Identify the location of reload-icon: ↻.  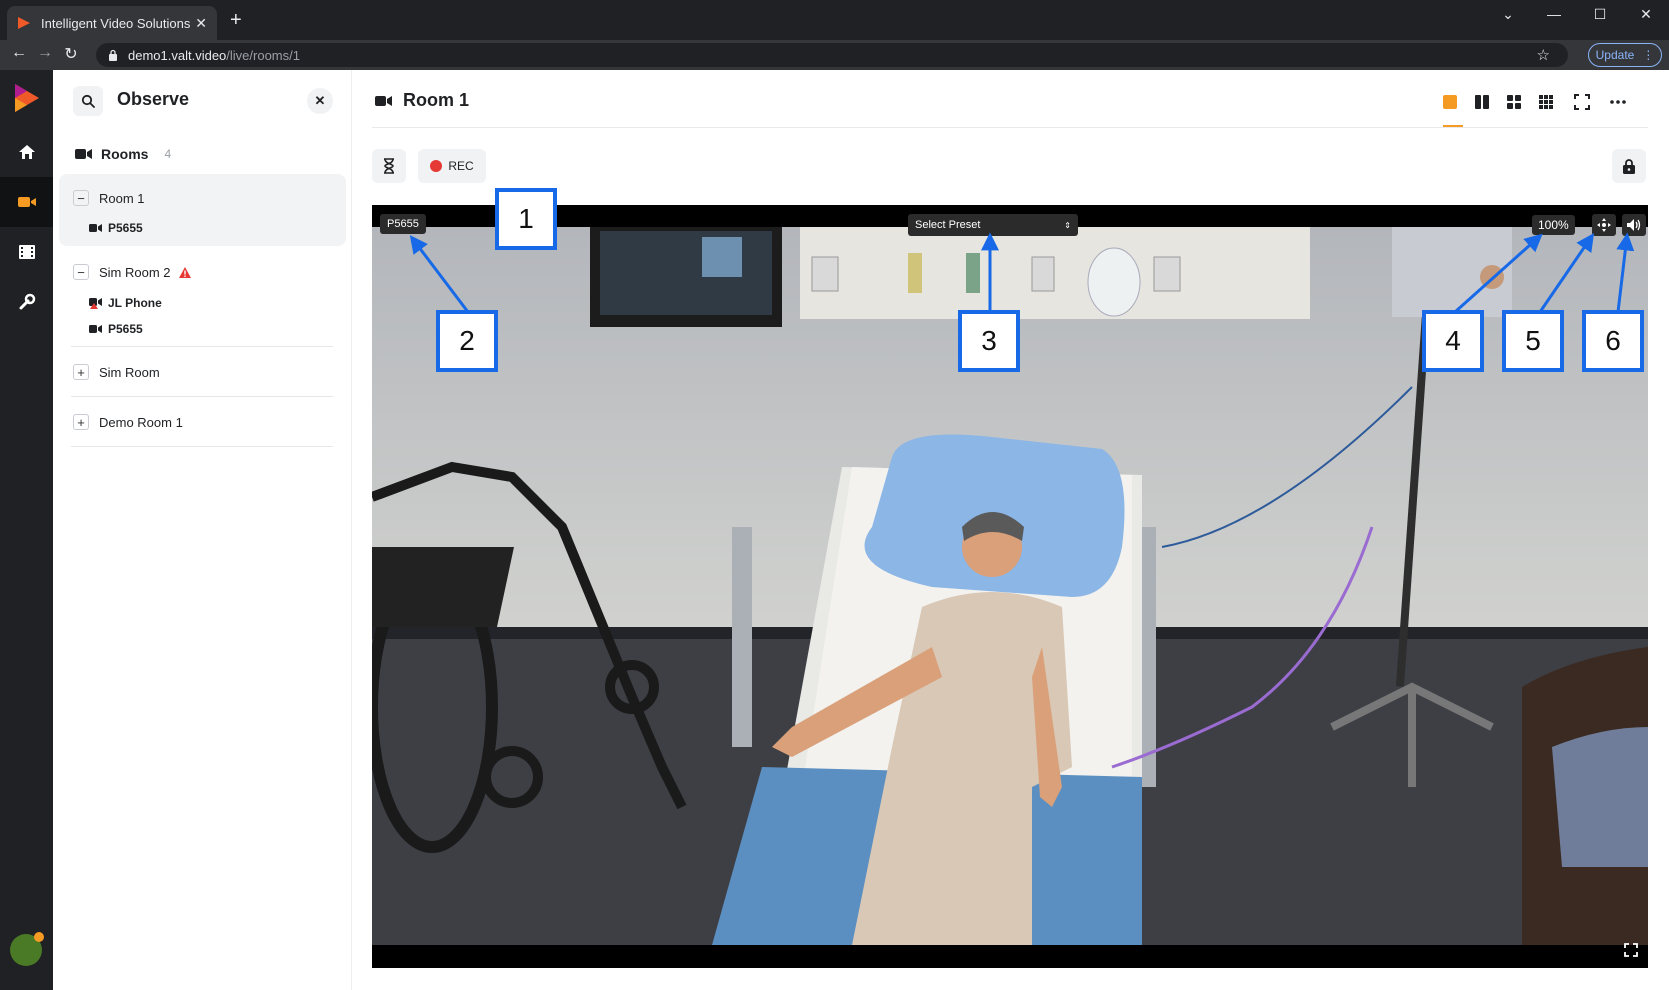
(71, 54).